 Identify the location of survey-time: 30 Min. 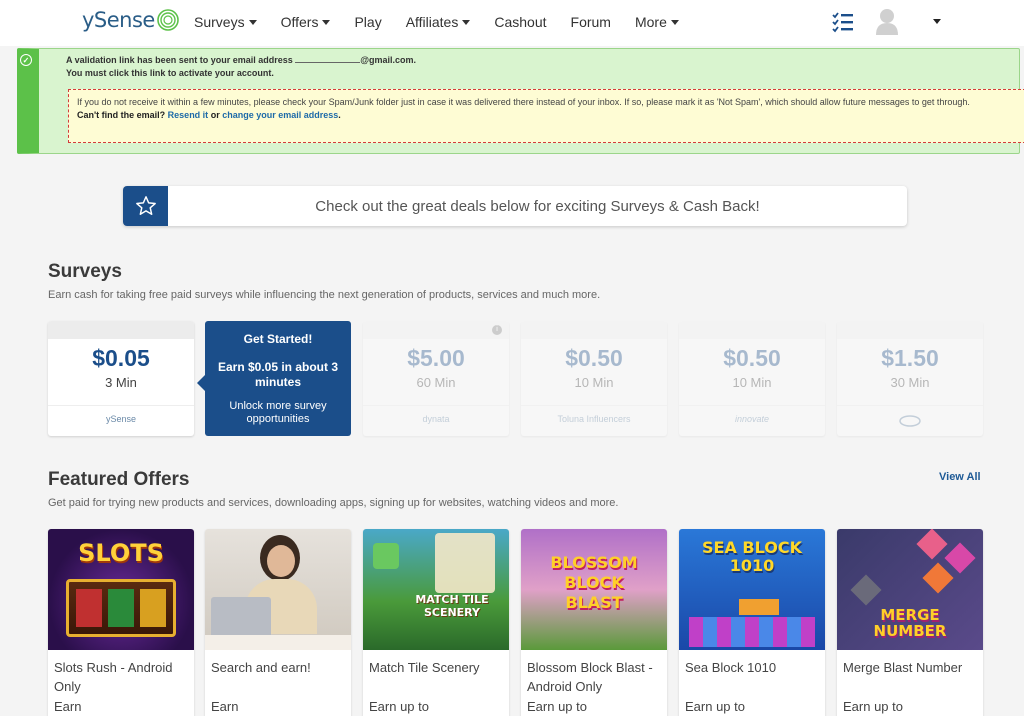
(910, 382).